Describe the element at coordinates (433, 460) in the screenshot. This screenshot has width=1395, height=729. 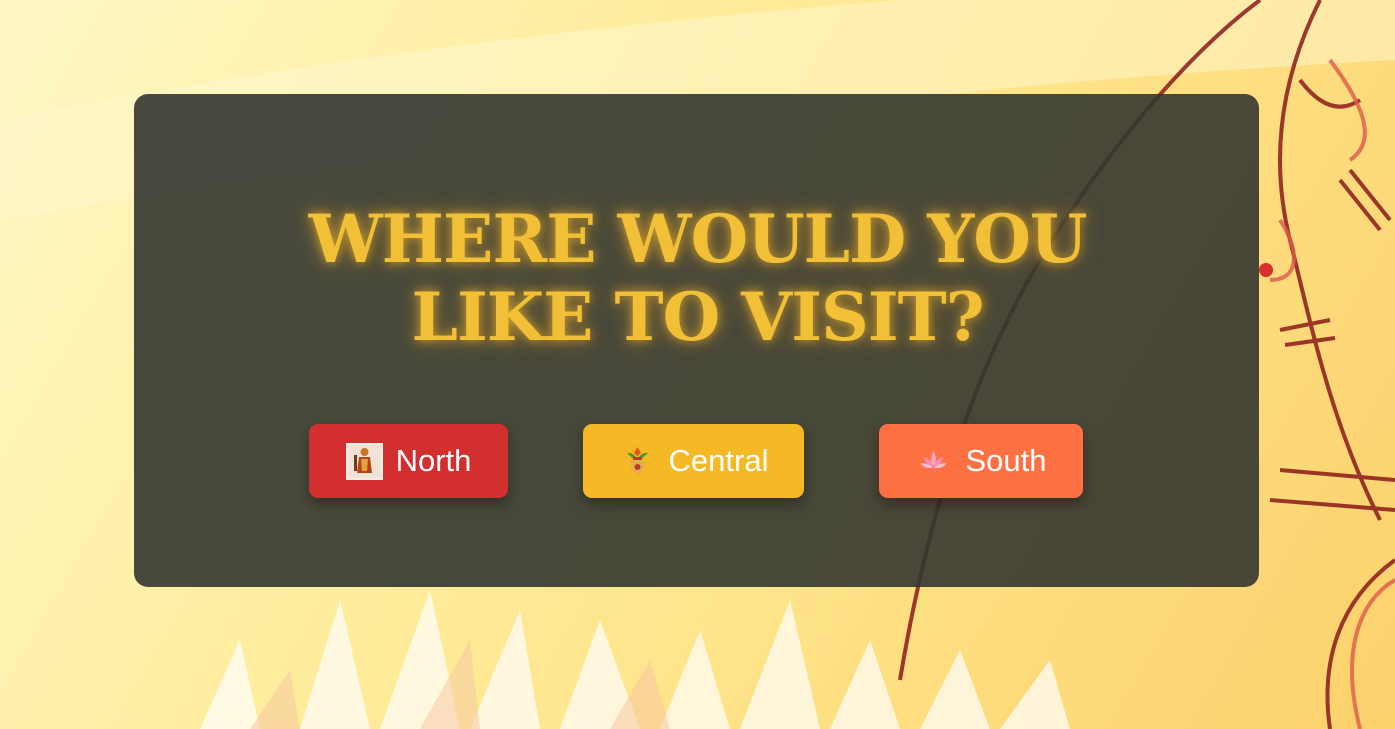
I see `north-button-label: North` at that location.